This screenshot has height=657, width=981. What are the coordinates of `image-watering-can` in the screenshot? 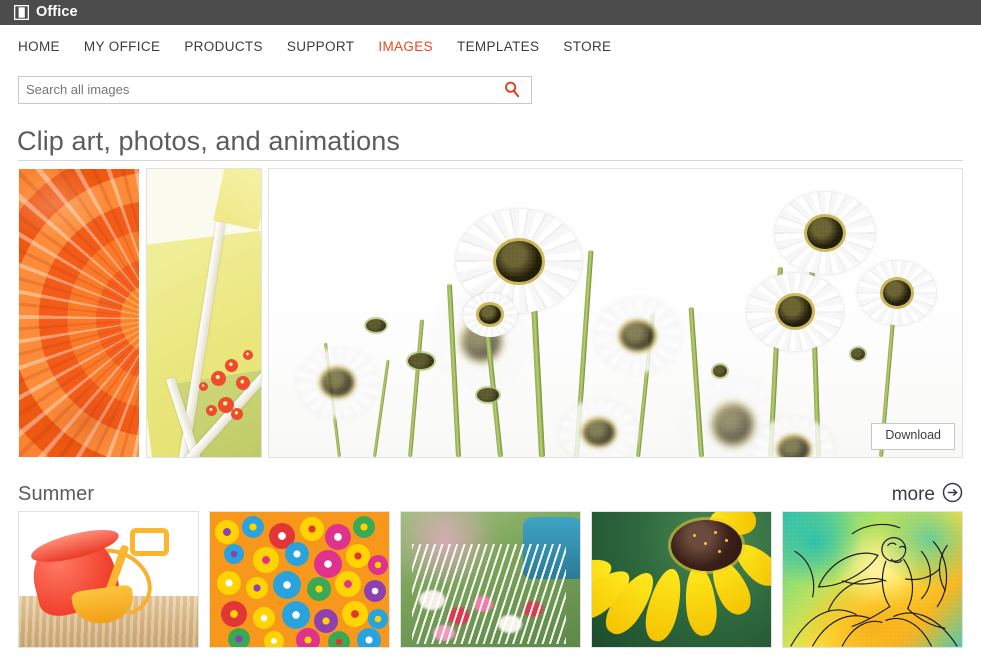 It's located at (490, 579).